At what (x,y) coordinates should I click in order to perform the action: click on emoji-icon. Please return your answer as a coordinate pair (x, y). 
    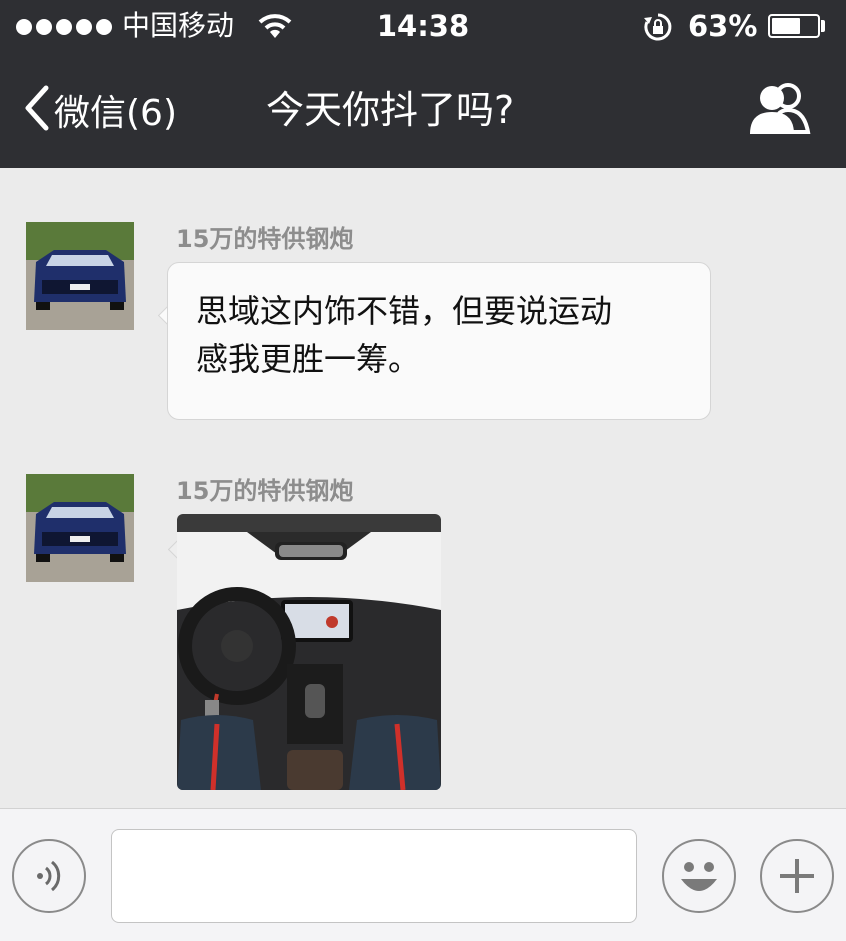
    Looking at the image, I should click on (699, 876).